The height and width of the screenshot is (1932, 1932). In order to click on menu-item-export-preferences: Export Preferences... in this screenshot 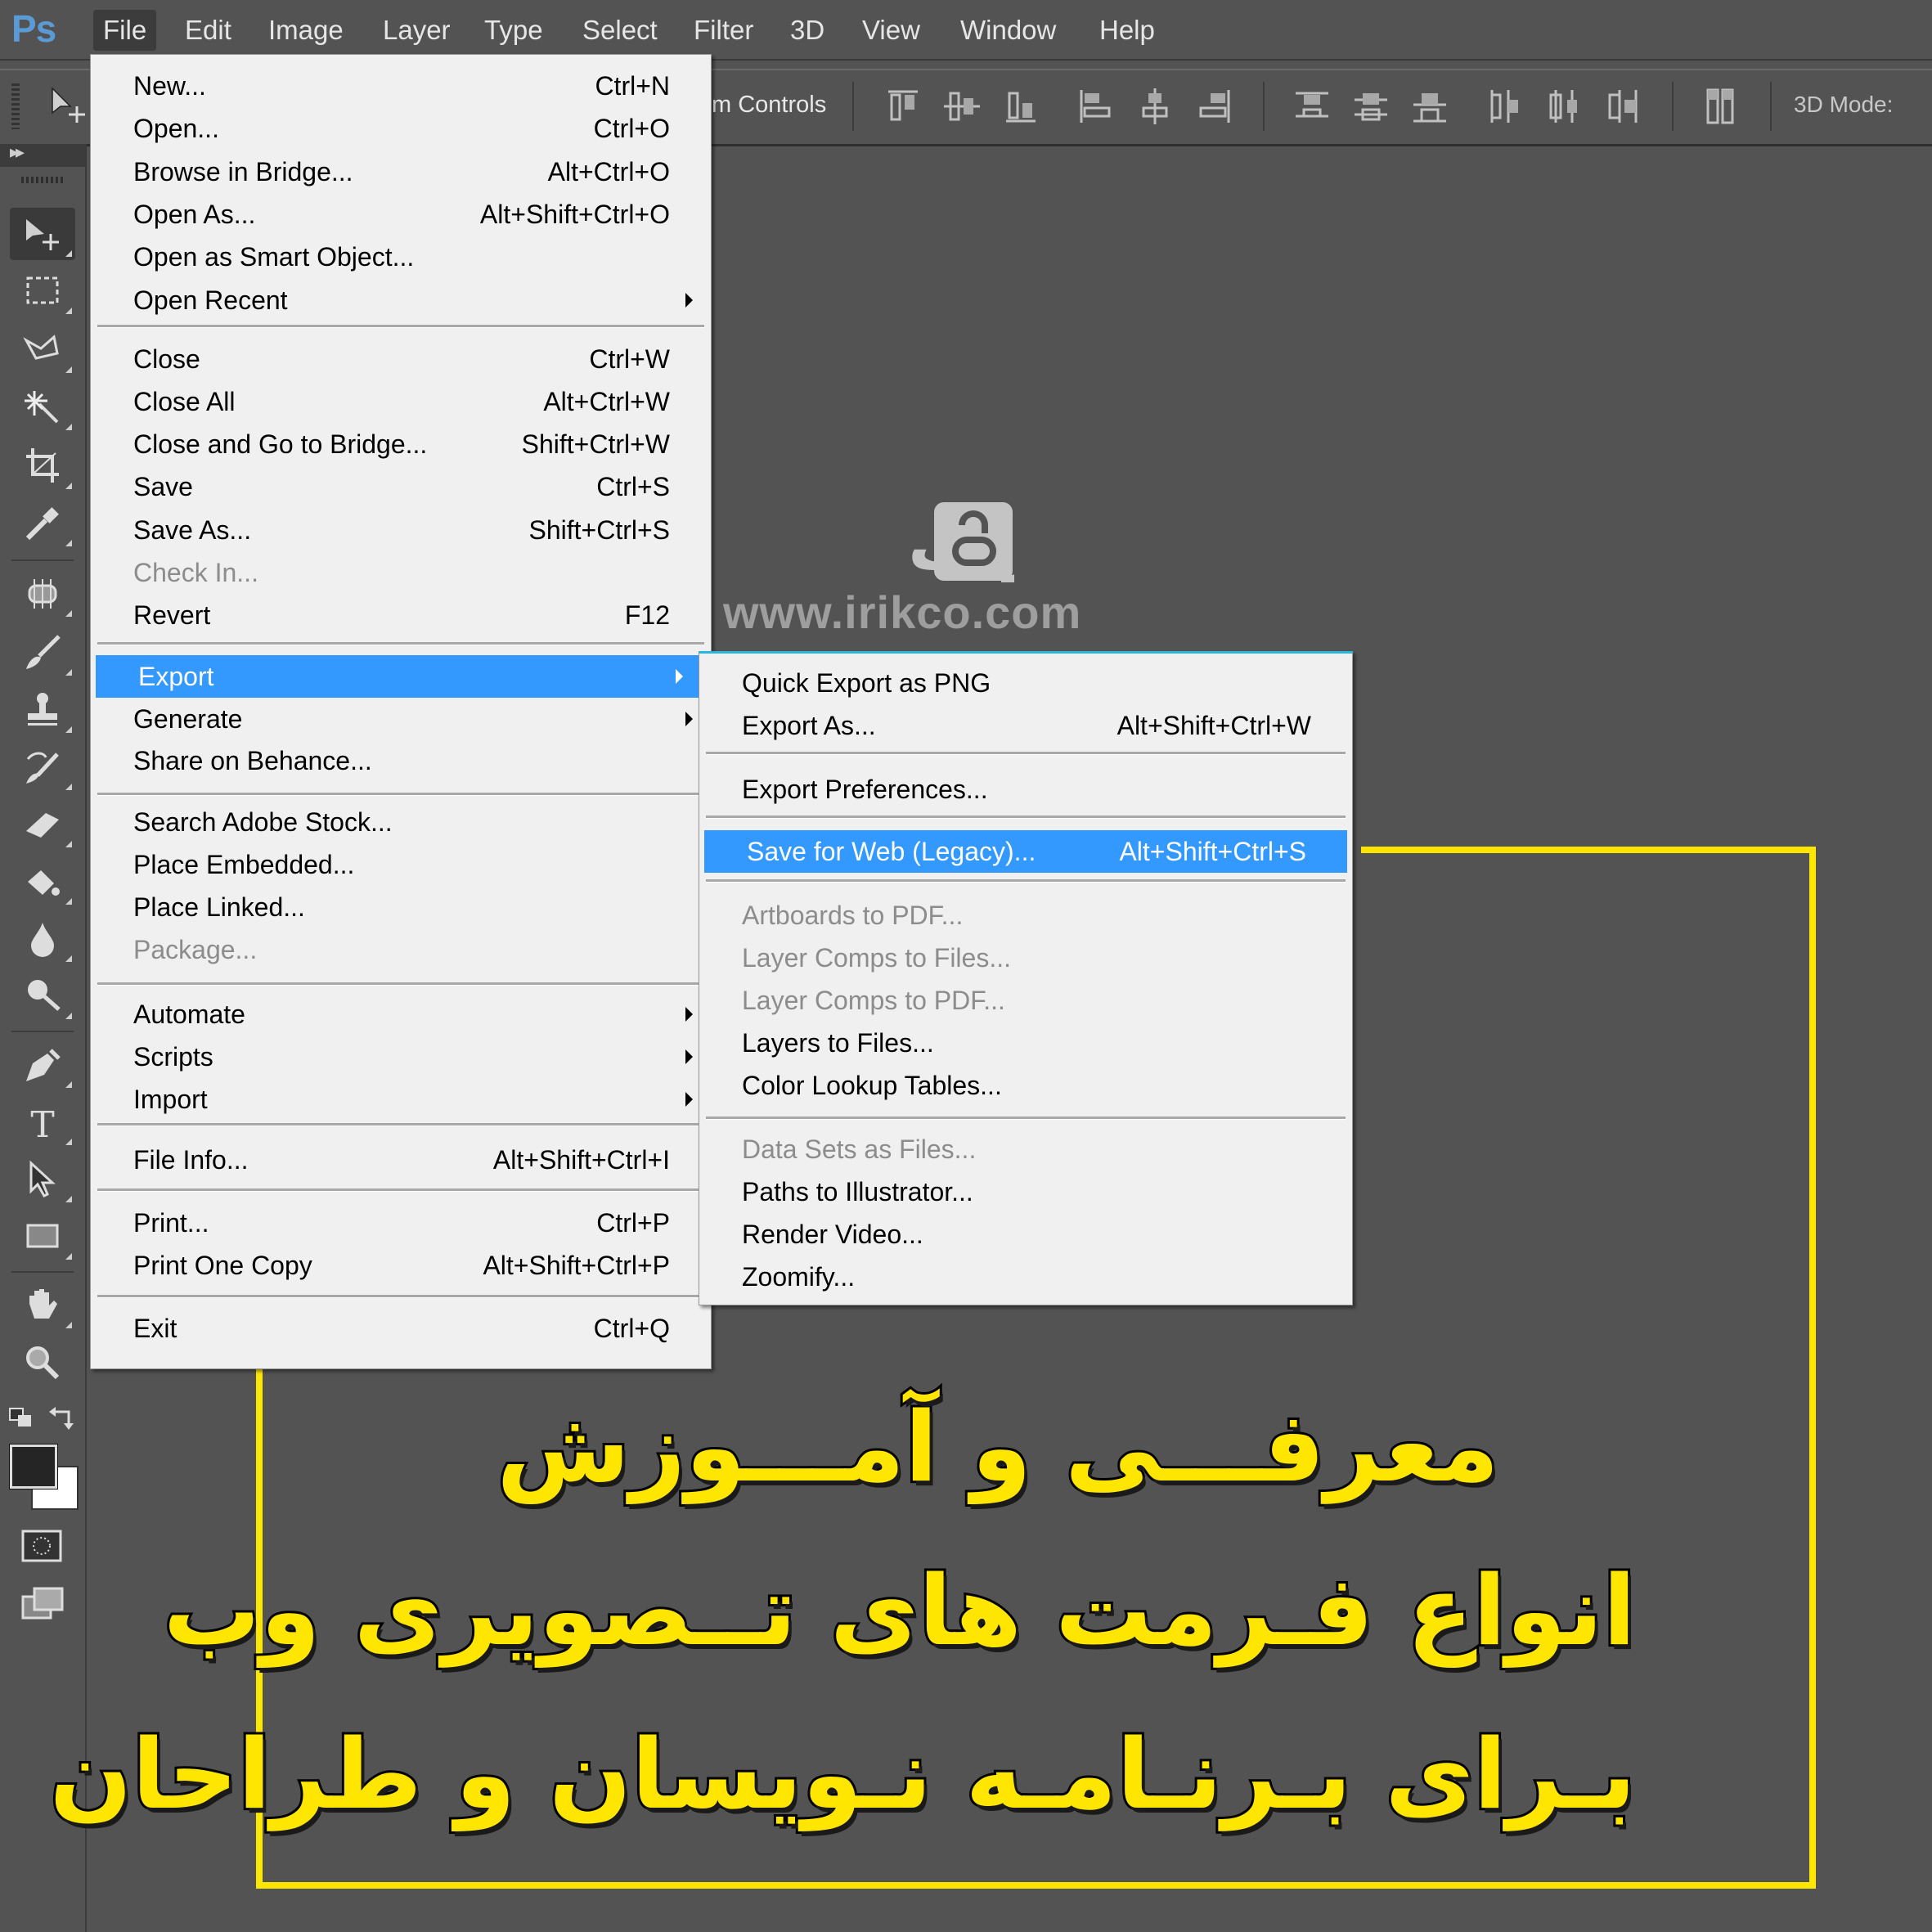, I will do `click(1025, 788)`.